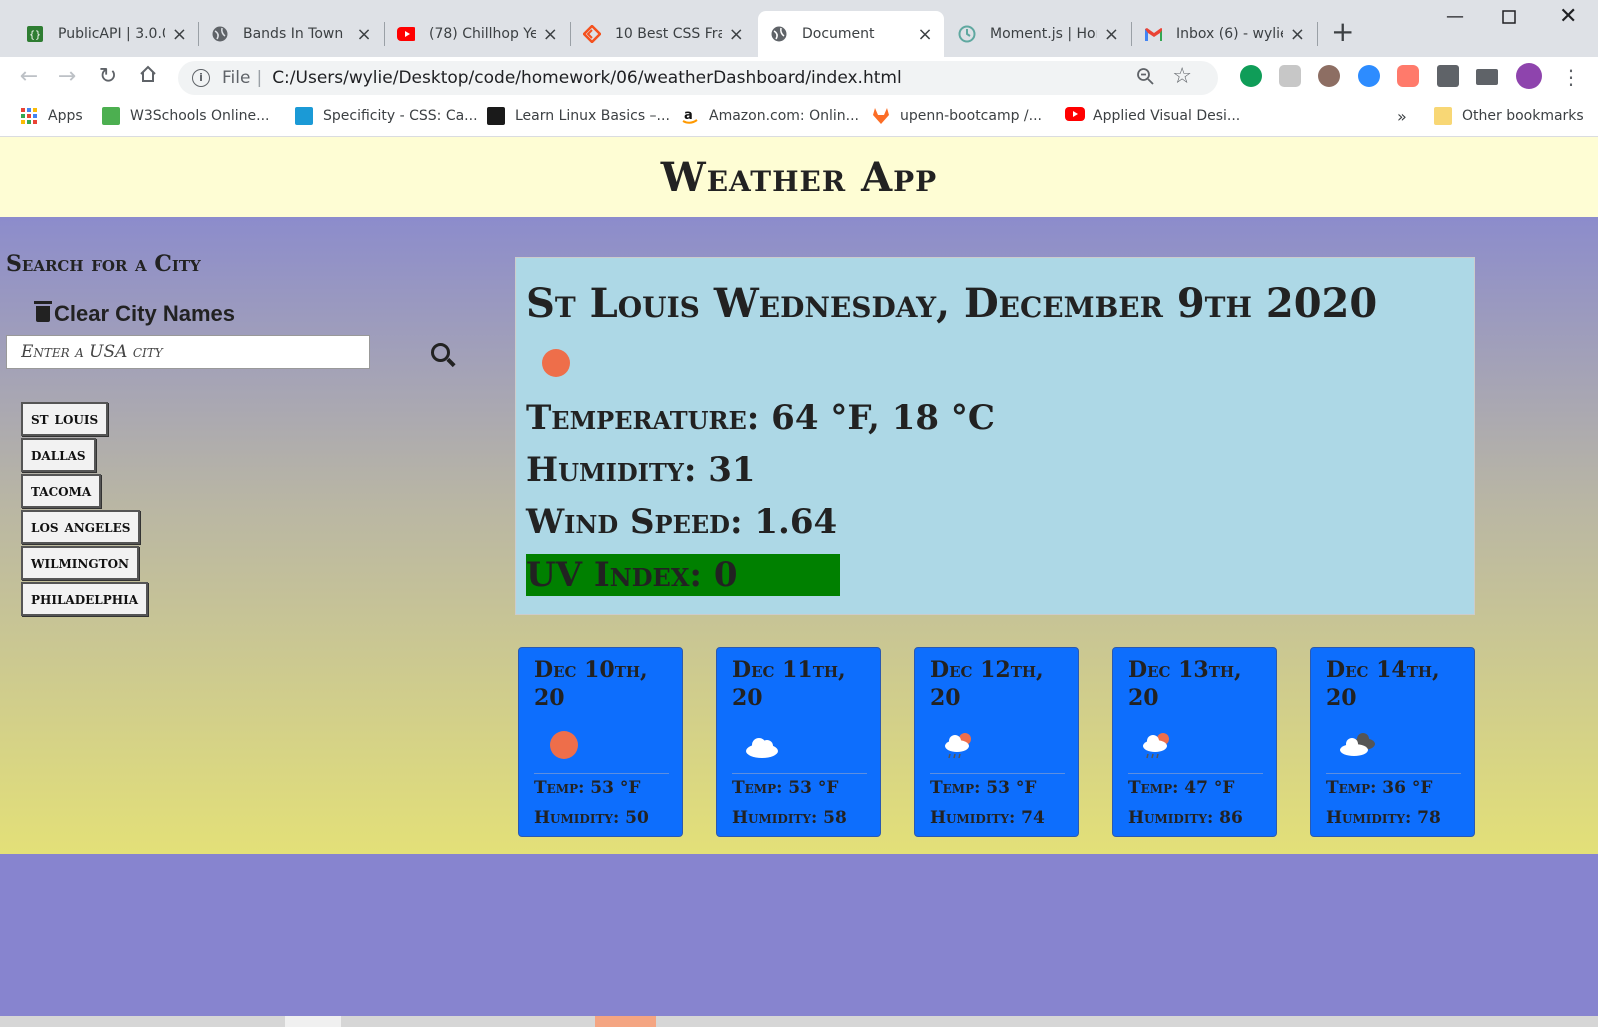  Describe the element at coordinates (111, 34) in the screenshot. I see `tab-title: PublicAPI | 3.0.0` at that location.